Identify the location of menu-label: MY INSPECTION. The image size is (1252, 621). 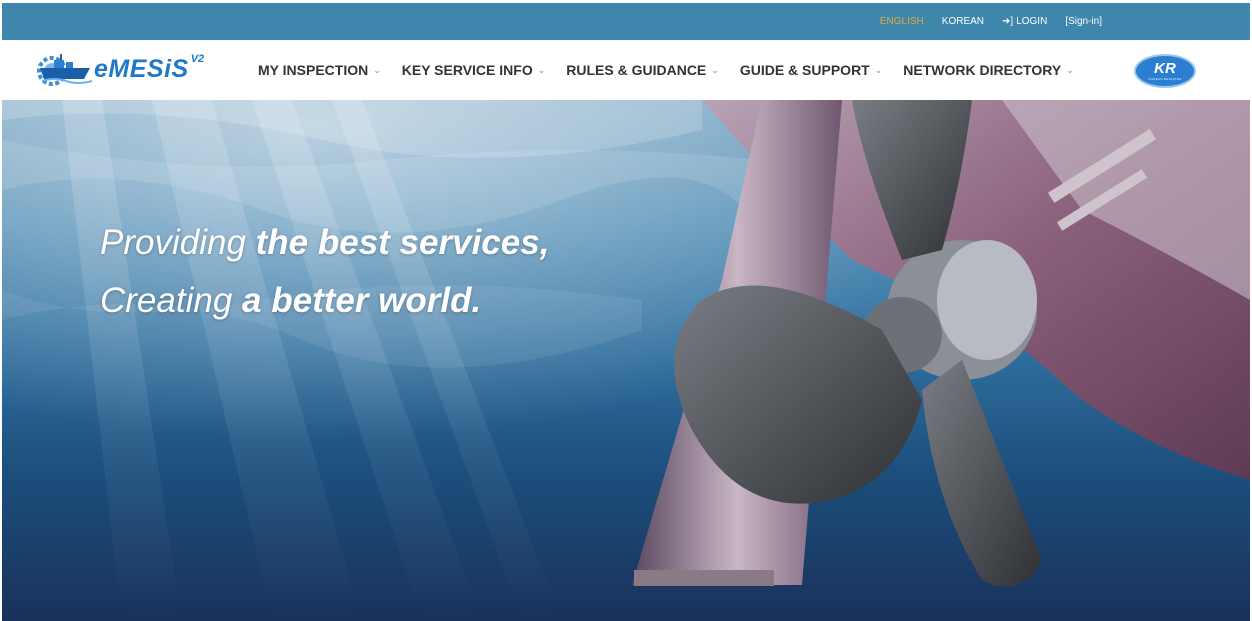
(313, 70).